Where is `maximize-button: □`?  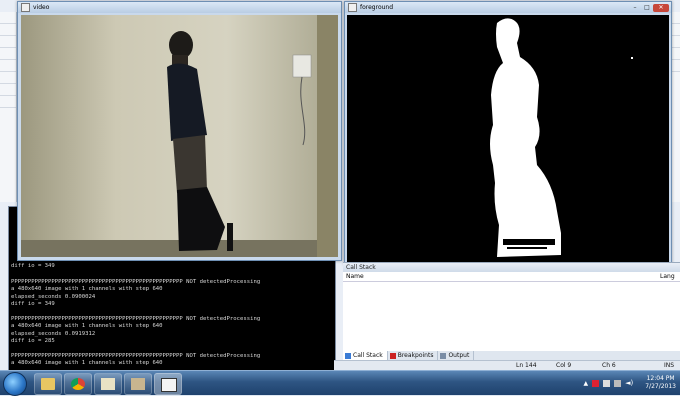
maximize-button: □ is located at coordinates (647, 8).